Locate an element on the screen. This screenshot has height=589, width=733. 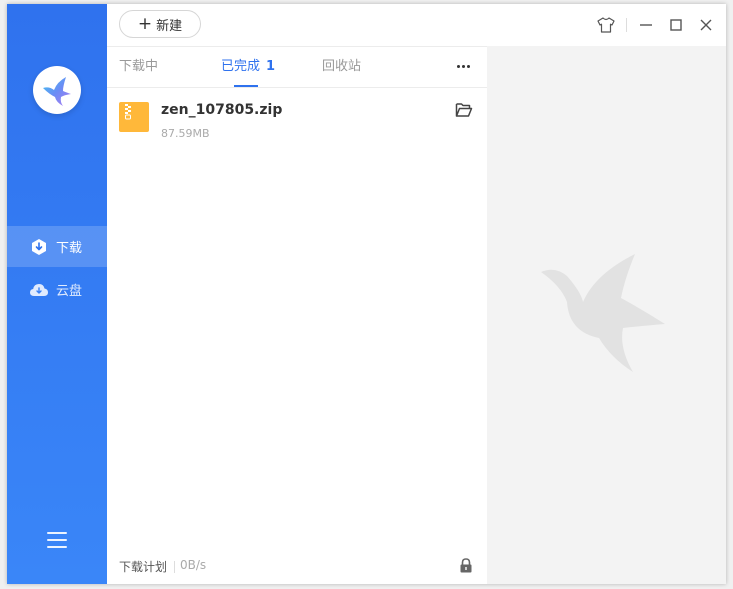
tab-downloading: 下载中 is located at coordinates (138, 66).